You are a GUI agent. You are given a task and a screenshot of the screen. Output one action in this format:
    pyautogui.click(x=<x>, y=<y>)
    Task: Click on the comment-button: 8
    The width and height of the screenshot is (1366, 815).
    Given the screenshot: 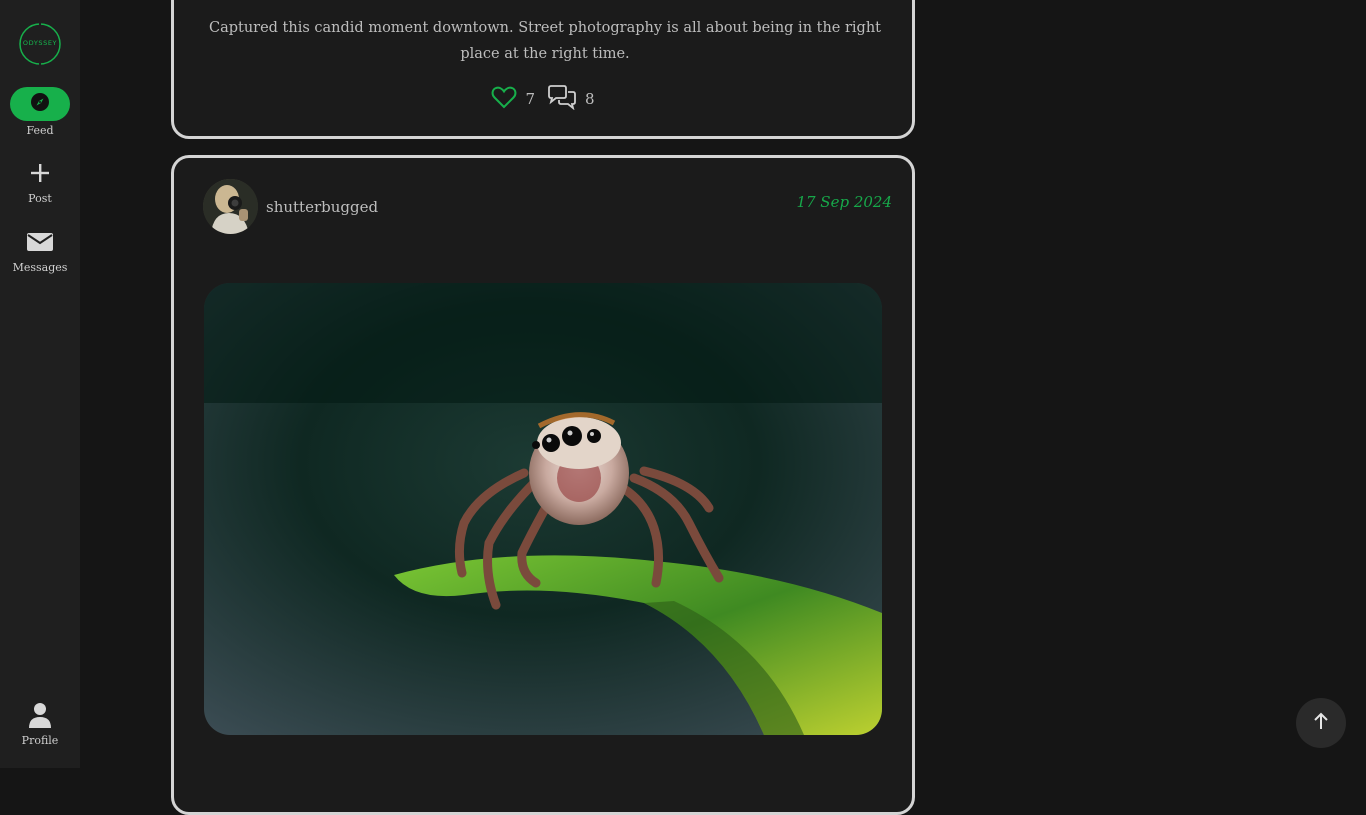 What is the action you would take?
    pyautogui.click(x=571, y=99)
    